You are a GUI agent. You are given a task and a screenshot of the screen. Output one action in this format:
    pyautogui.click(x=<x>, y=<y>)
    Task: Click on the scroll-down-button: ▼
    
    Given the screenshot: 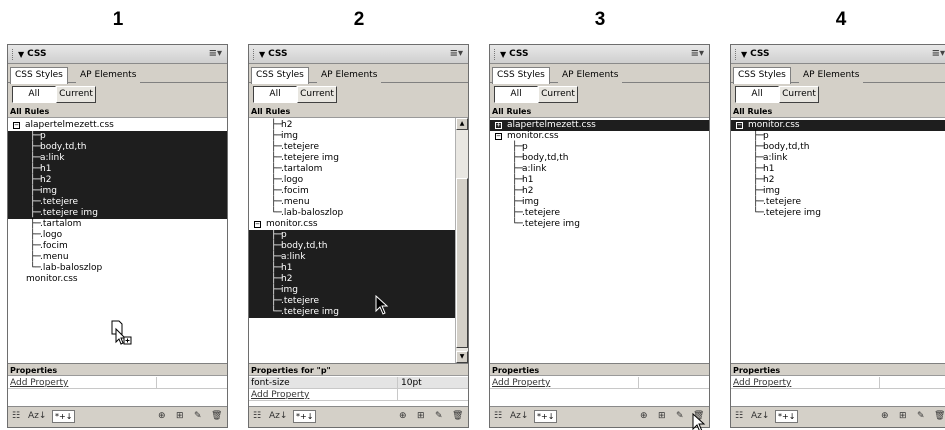 What is the action you would take?
    pyautogui.click(x=462, y=357)
    